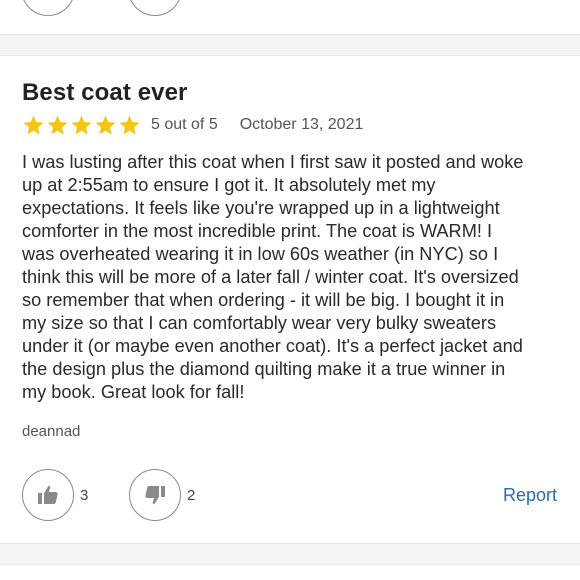  I want to click on thumbs-down-icon, so click(155, 495).